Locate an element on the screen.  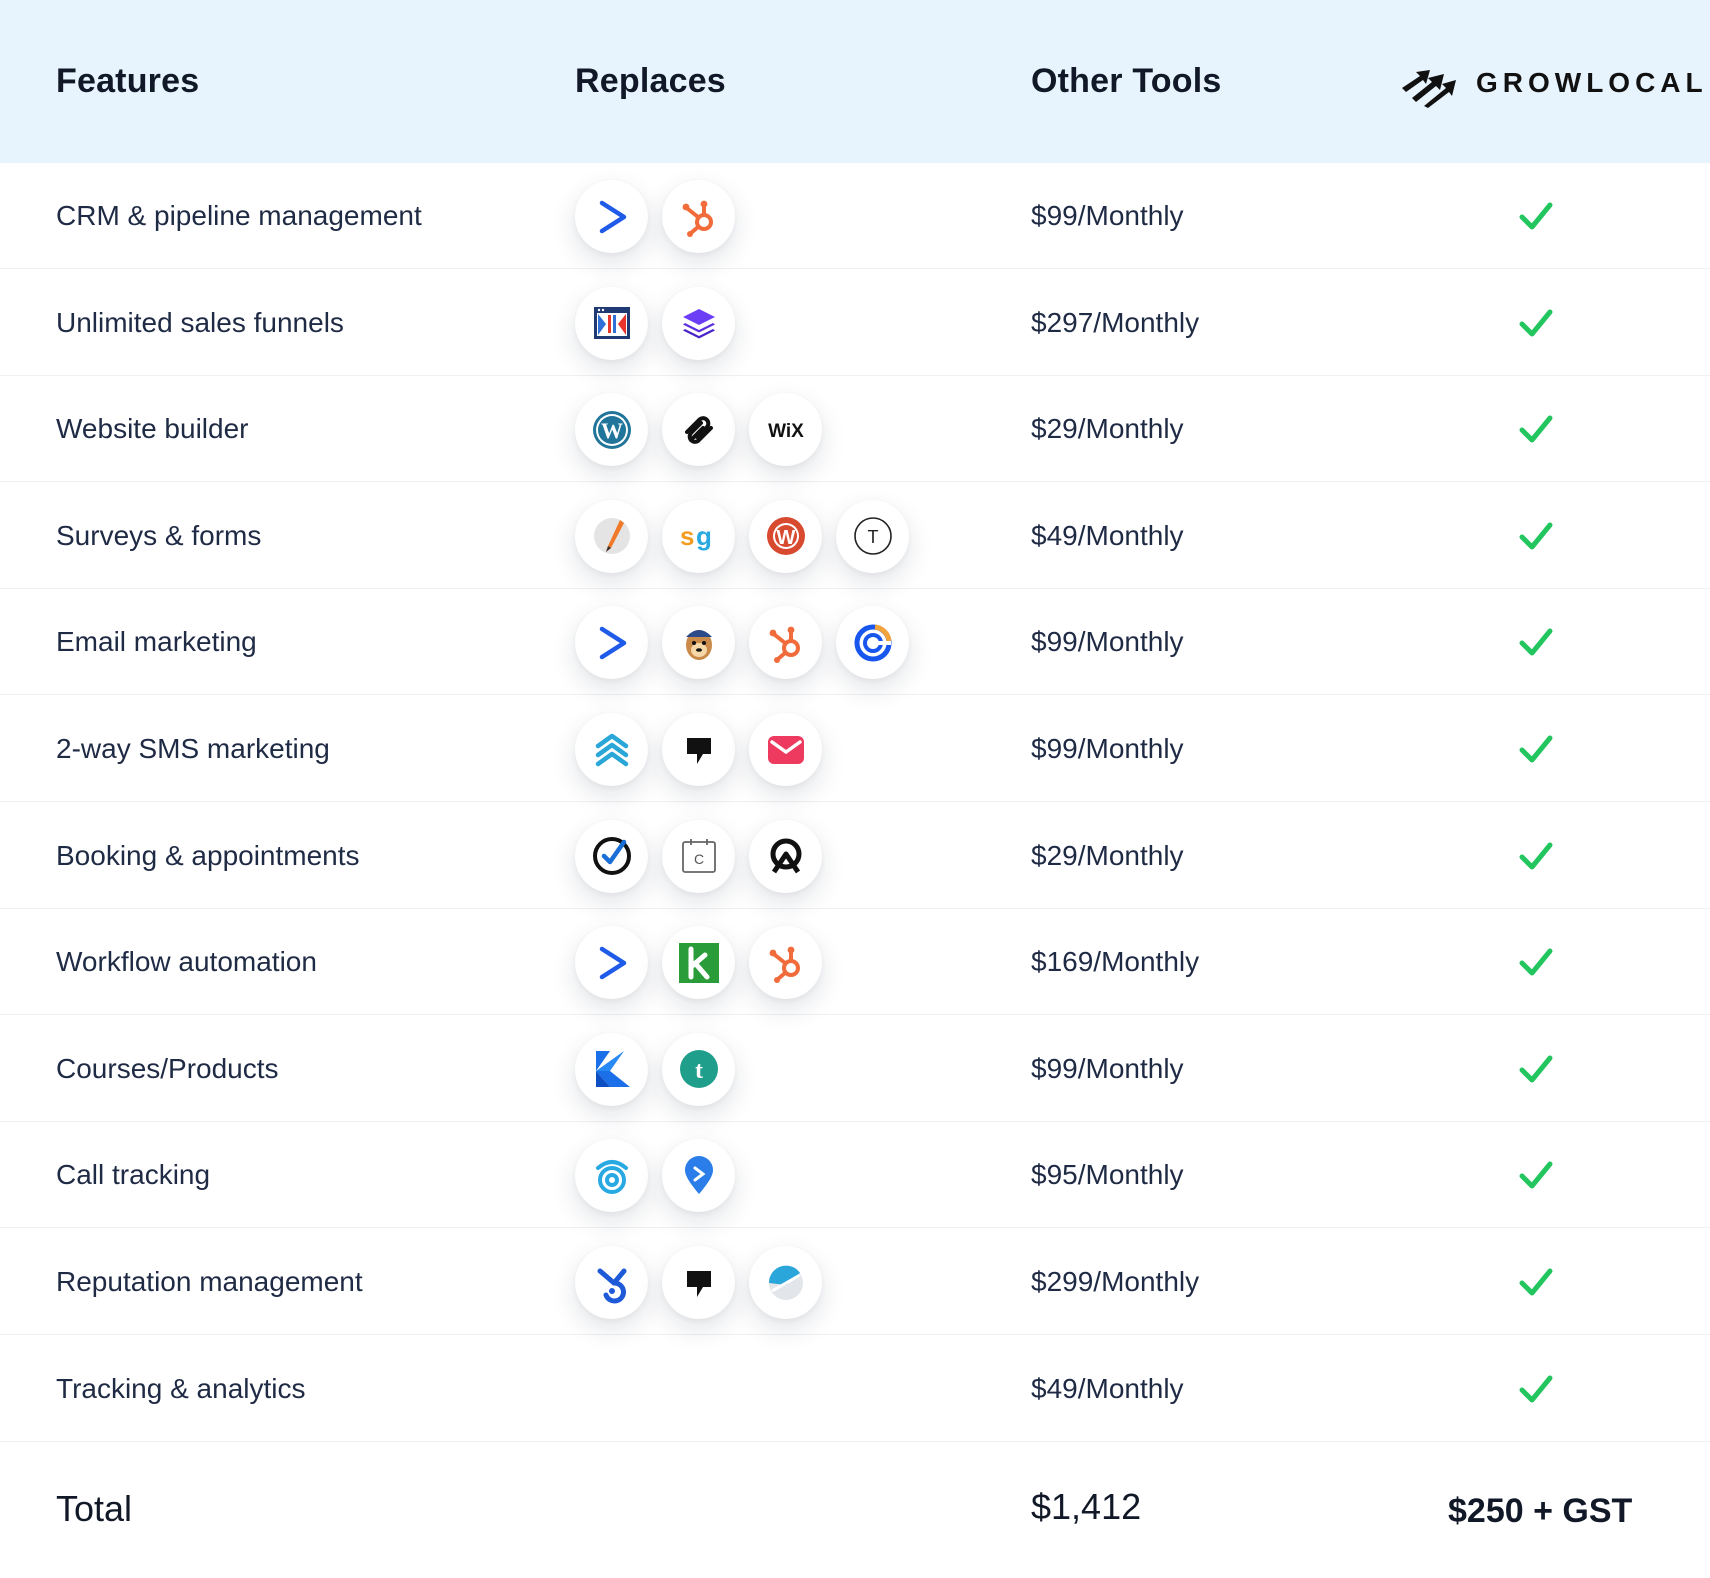
feature-name: Unlimited sales funnels is located at coordinates (200, 322).